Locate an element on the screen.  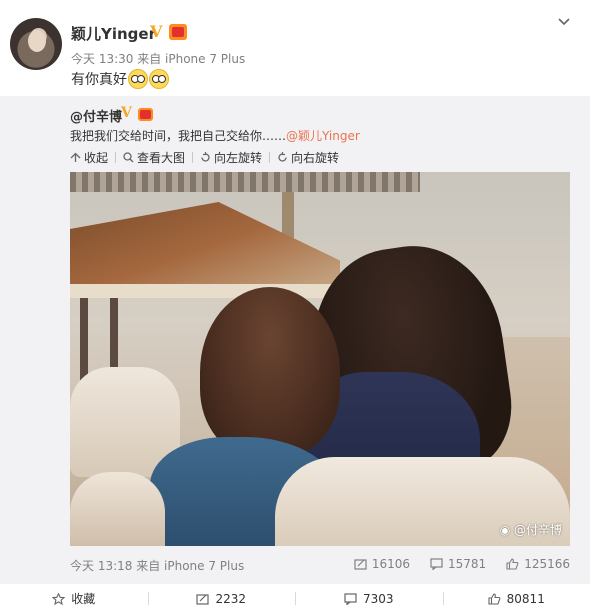
repost-button-count: 2232 is located at coordinates (231, 598).